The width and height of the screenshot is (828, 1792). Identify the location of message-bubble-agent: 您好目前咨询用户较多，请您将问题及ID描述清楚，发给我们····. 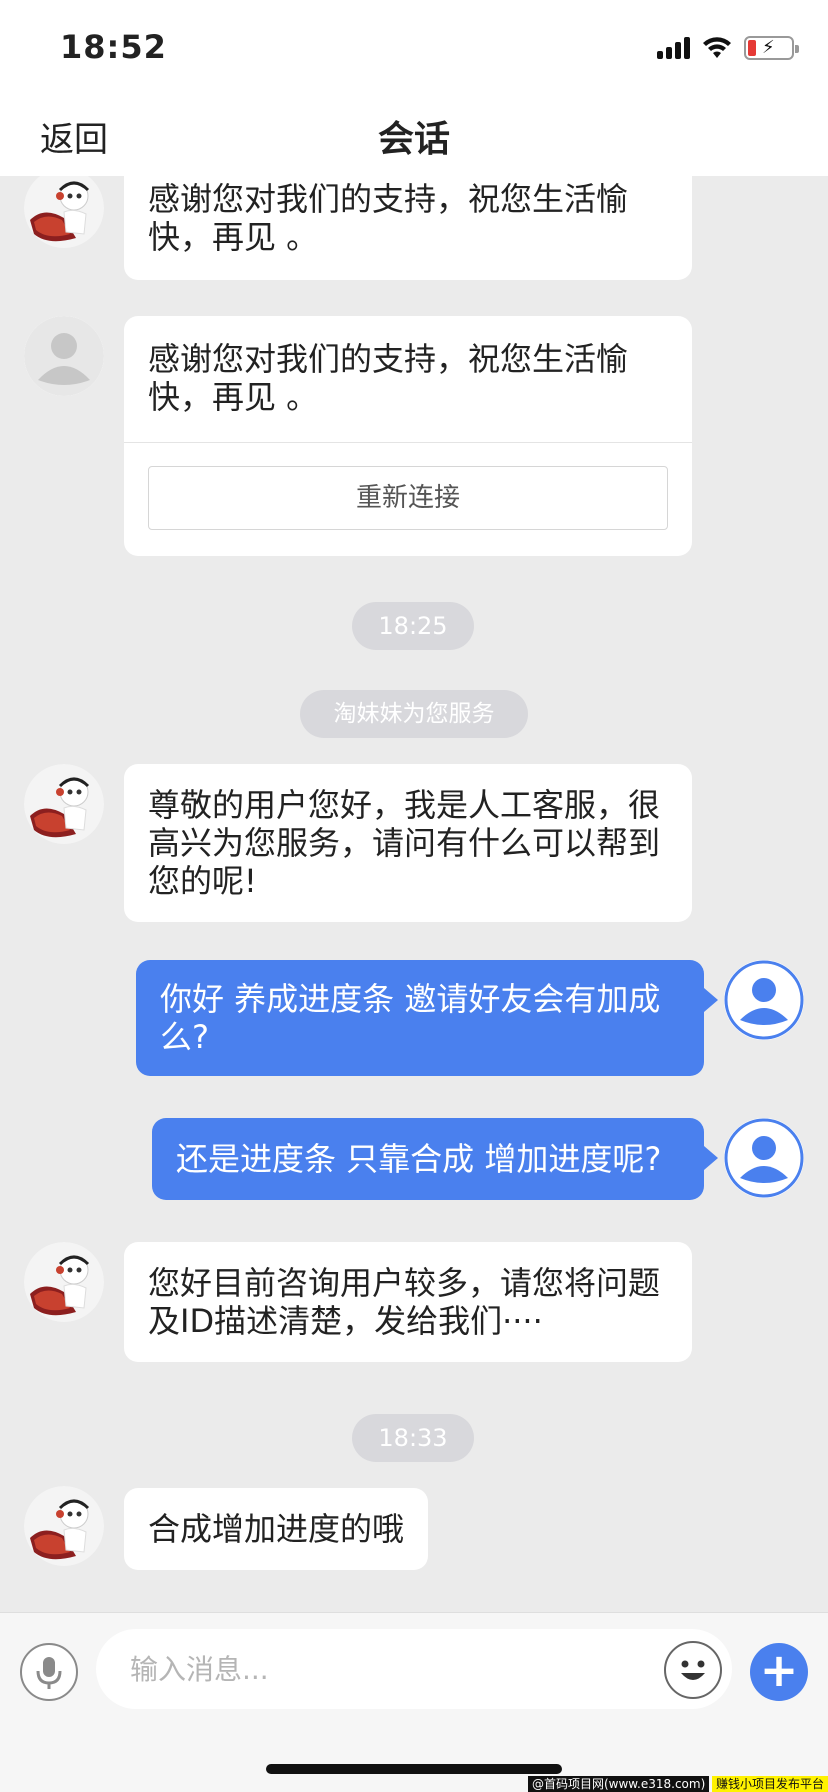
(408, 1302).